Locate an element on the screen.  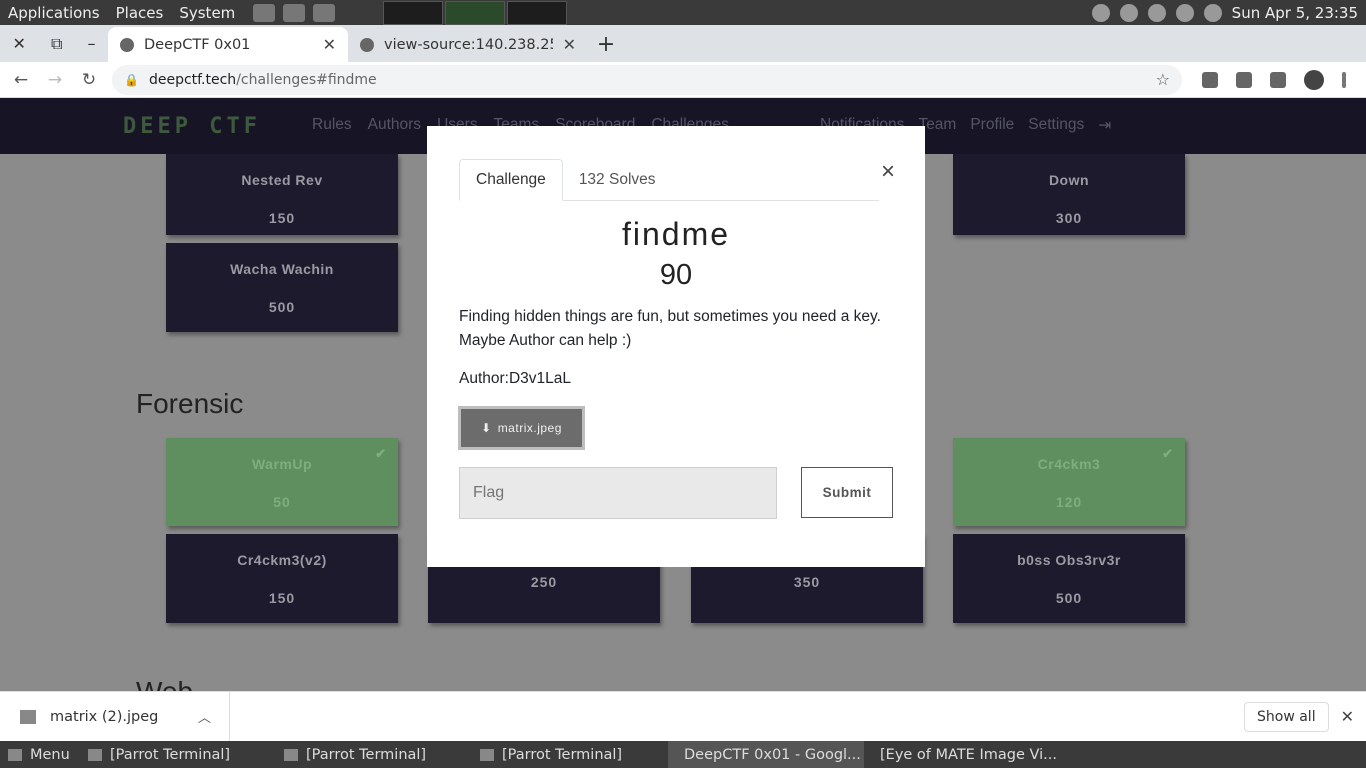
challenge-points: 90 is located at coordinates (676, 275).